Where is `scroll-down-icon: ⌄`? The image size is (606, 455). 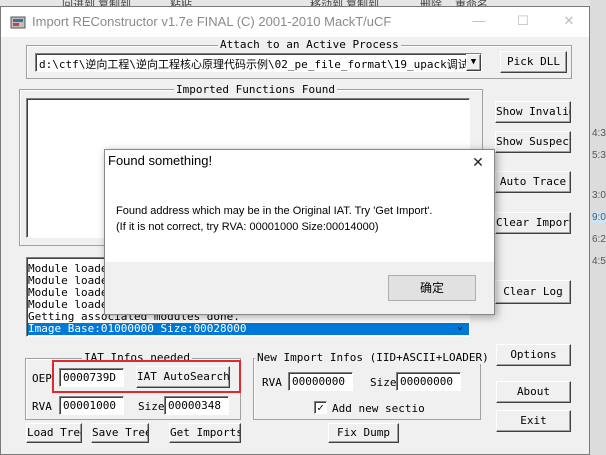
scroll-down-icon: ⌄ is located at coordinates (460, 327).